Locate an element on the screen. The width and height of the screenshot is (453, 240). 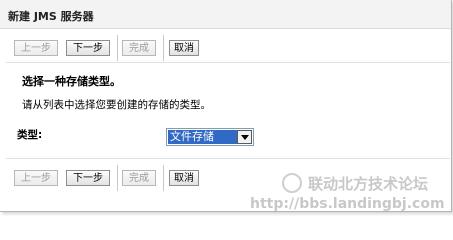
section-description: 请从列表中选择您要创建的存储的类型。 is located at coordinates (116, 105).